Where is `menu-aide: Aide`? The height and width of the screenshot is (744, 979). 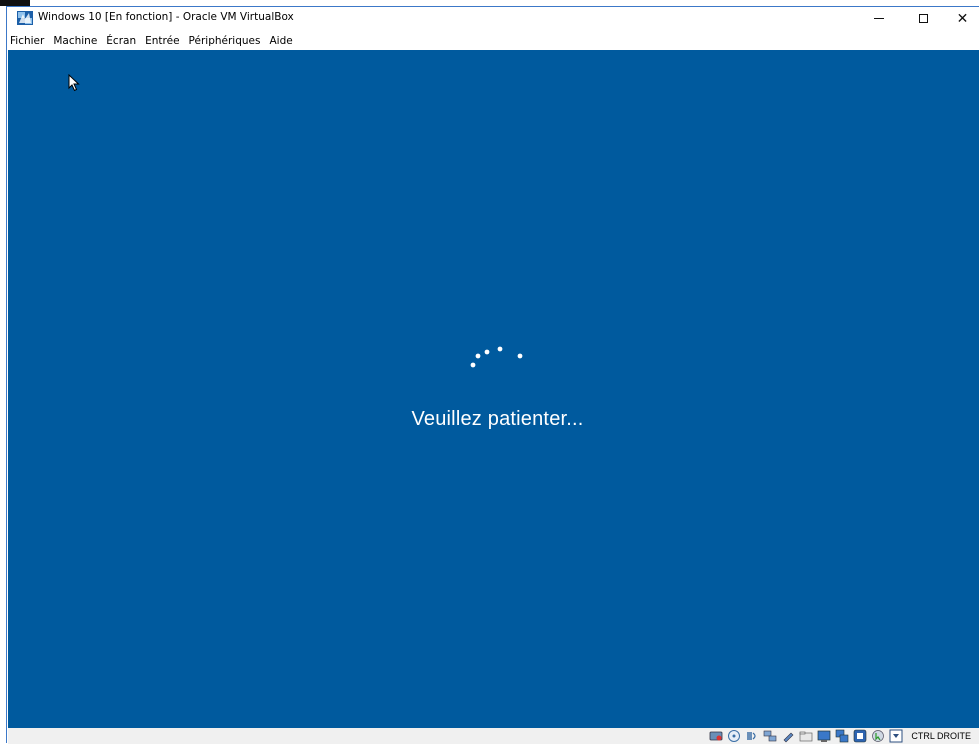 menu-aide: Aide is located at coordinates (284, 41).